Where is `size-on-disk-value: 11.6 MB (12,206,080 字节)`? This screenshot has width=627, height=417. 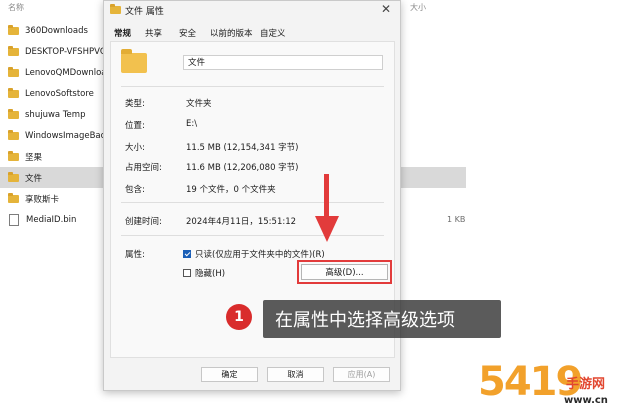
size-on-disk-value: 11.6 MB (12,206,080 字节) is located at coordinates (242, 168).